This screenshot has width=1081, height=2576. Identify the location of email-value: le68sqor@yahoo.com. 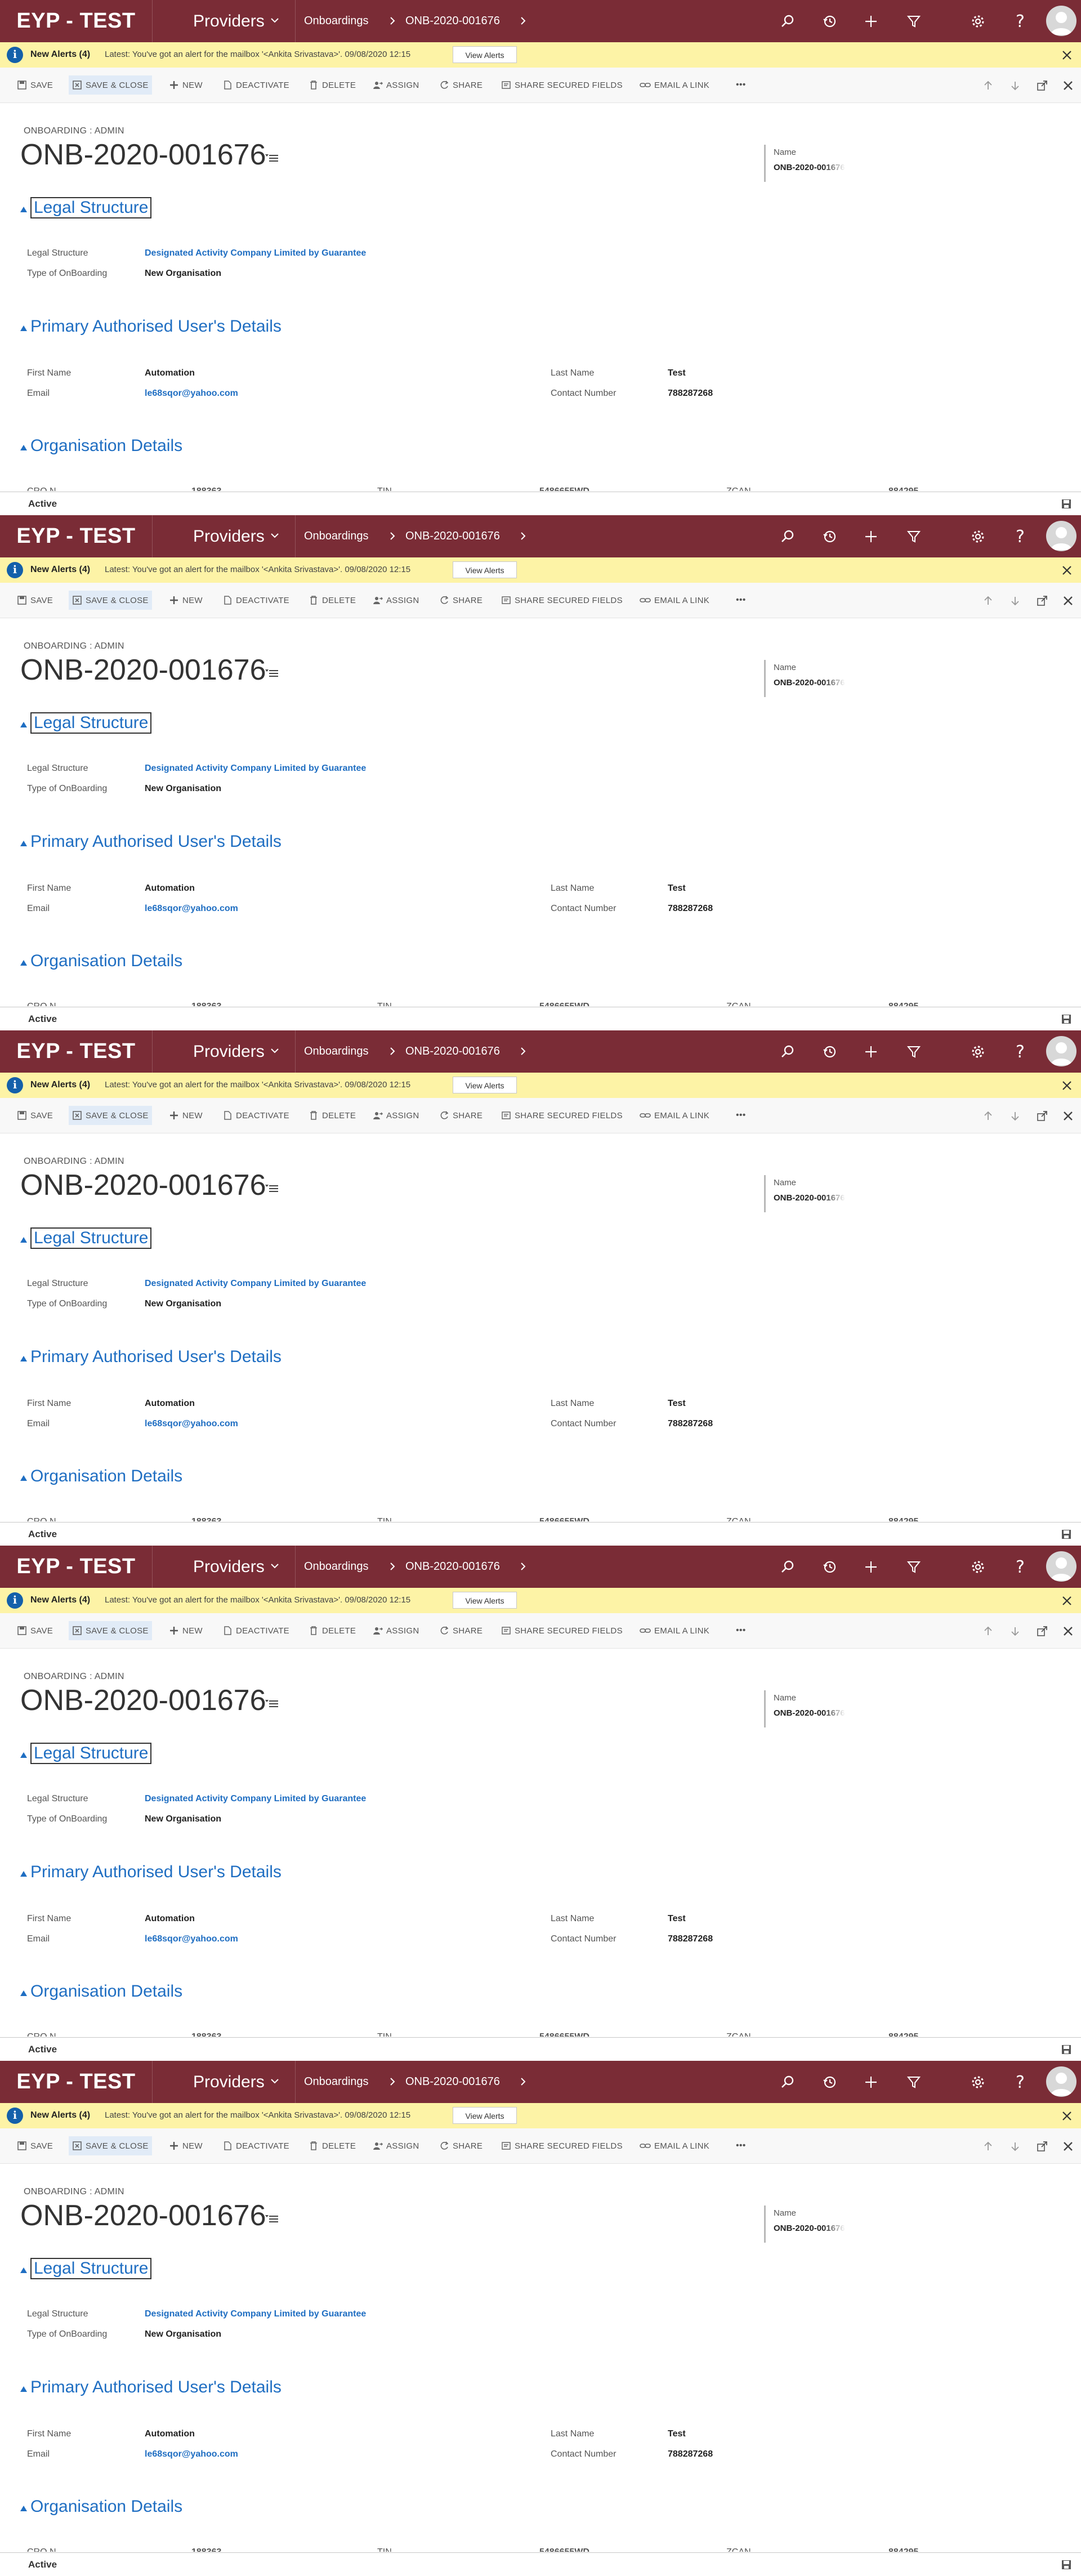
(191, 909).